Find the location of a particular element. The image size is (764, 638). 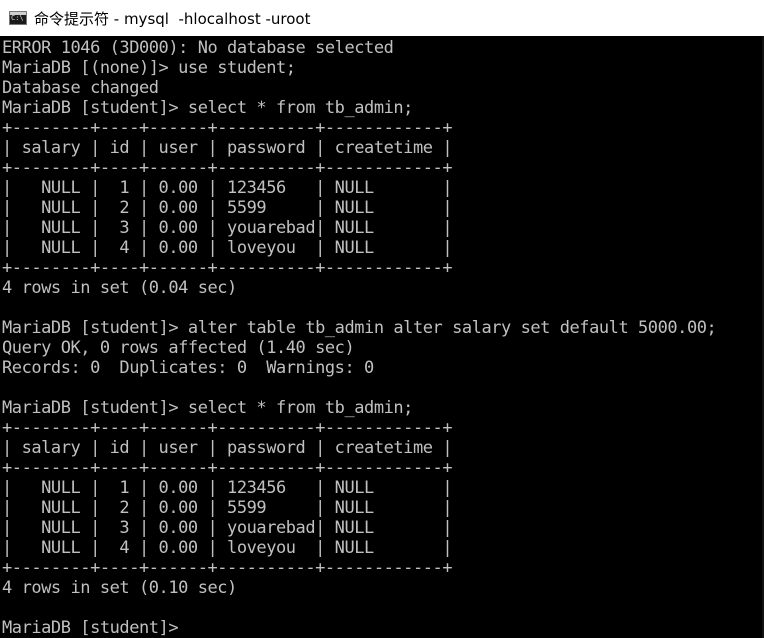

console-line: 4 rows in set (0.10 sec) is located at coordinates (119, 588).